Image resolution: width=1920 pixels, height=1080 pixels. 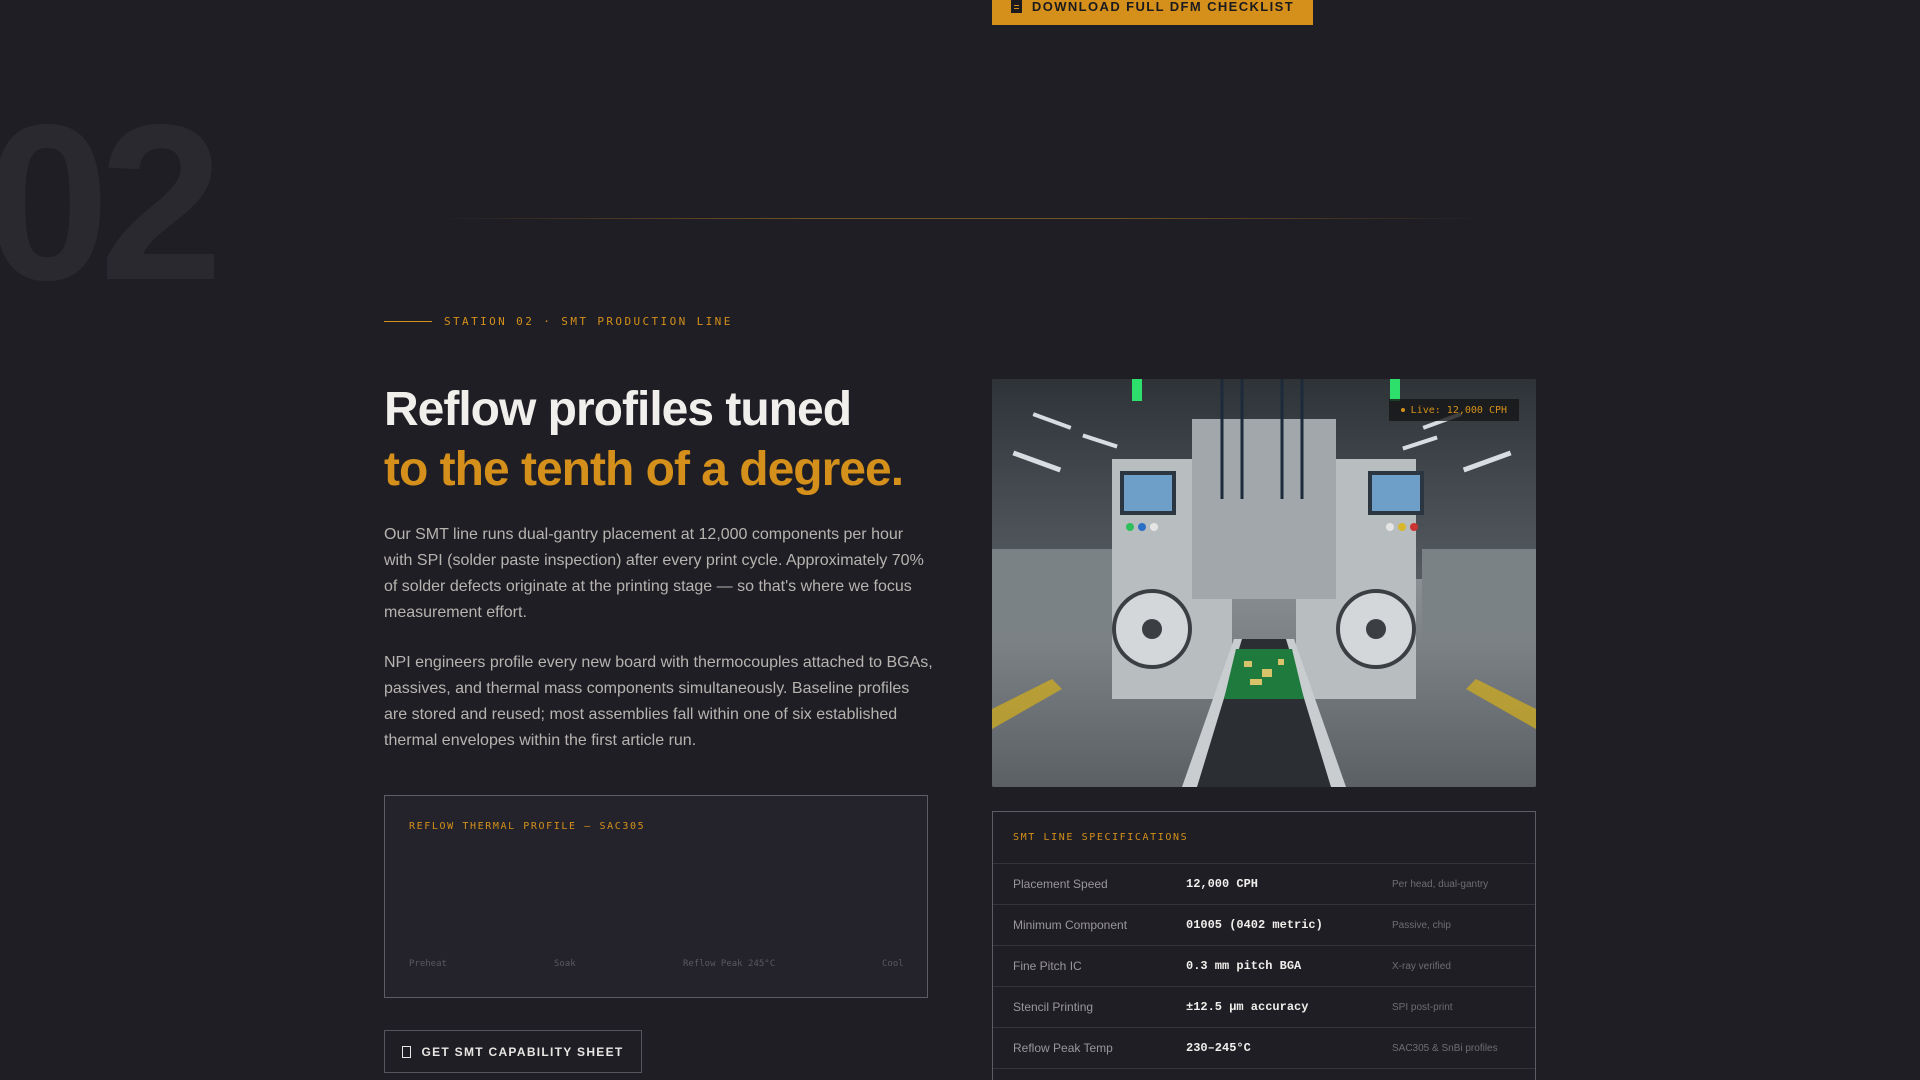 What do you see at coordinates (1247, 1007) in the screenshot?
I see `spec-value: ±12.5 µm accuracy` at bounding box center [1247, 1007].